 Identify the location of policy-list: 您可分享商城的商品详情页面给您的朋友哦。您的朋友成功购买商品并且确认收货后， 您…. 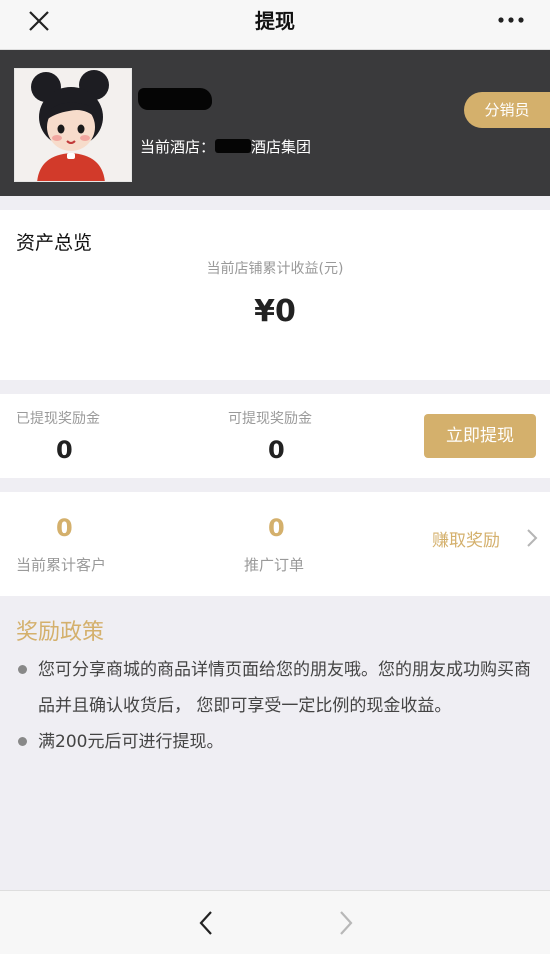
(276, 706).